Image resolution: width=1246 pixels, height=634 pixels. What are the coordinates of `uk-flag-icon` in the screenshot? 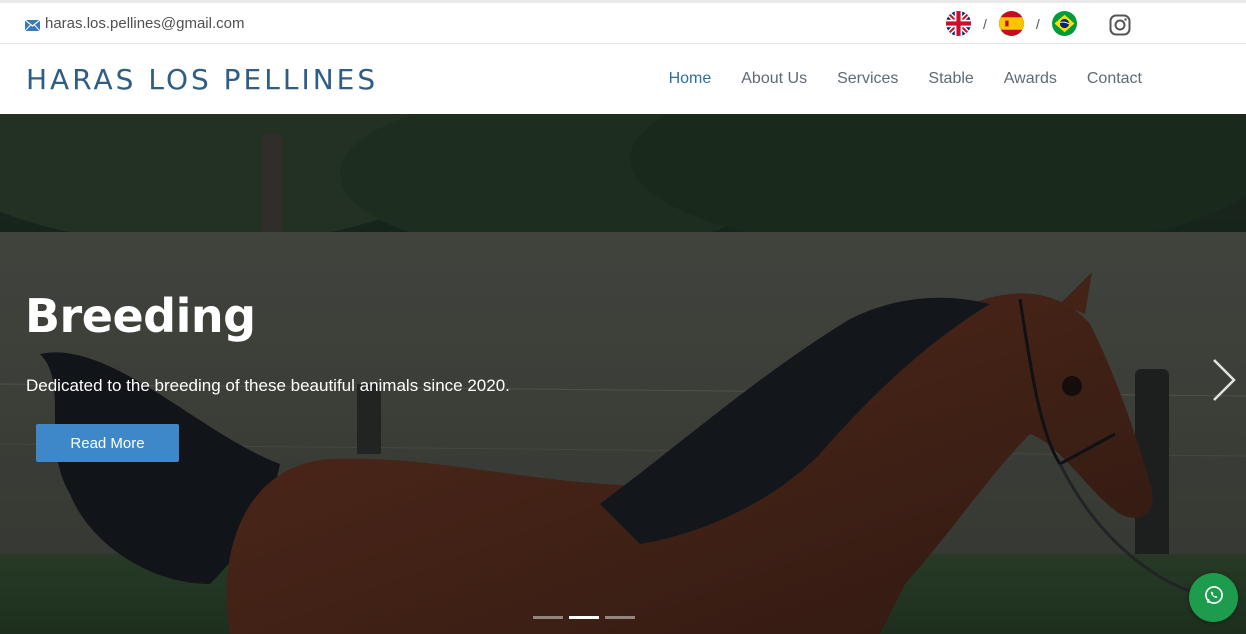 It's located at (958, 23).